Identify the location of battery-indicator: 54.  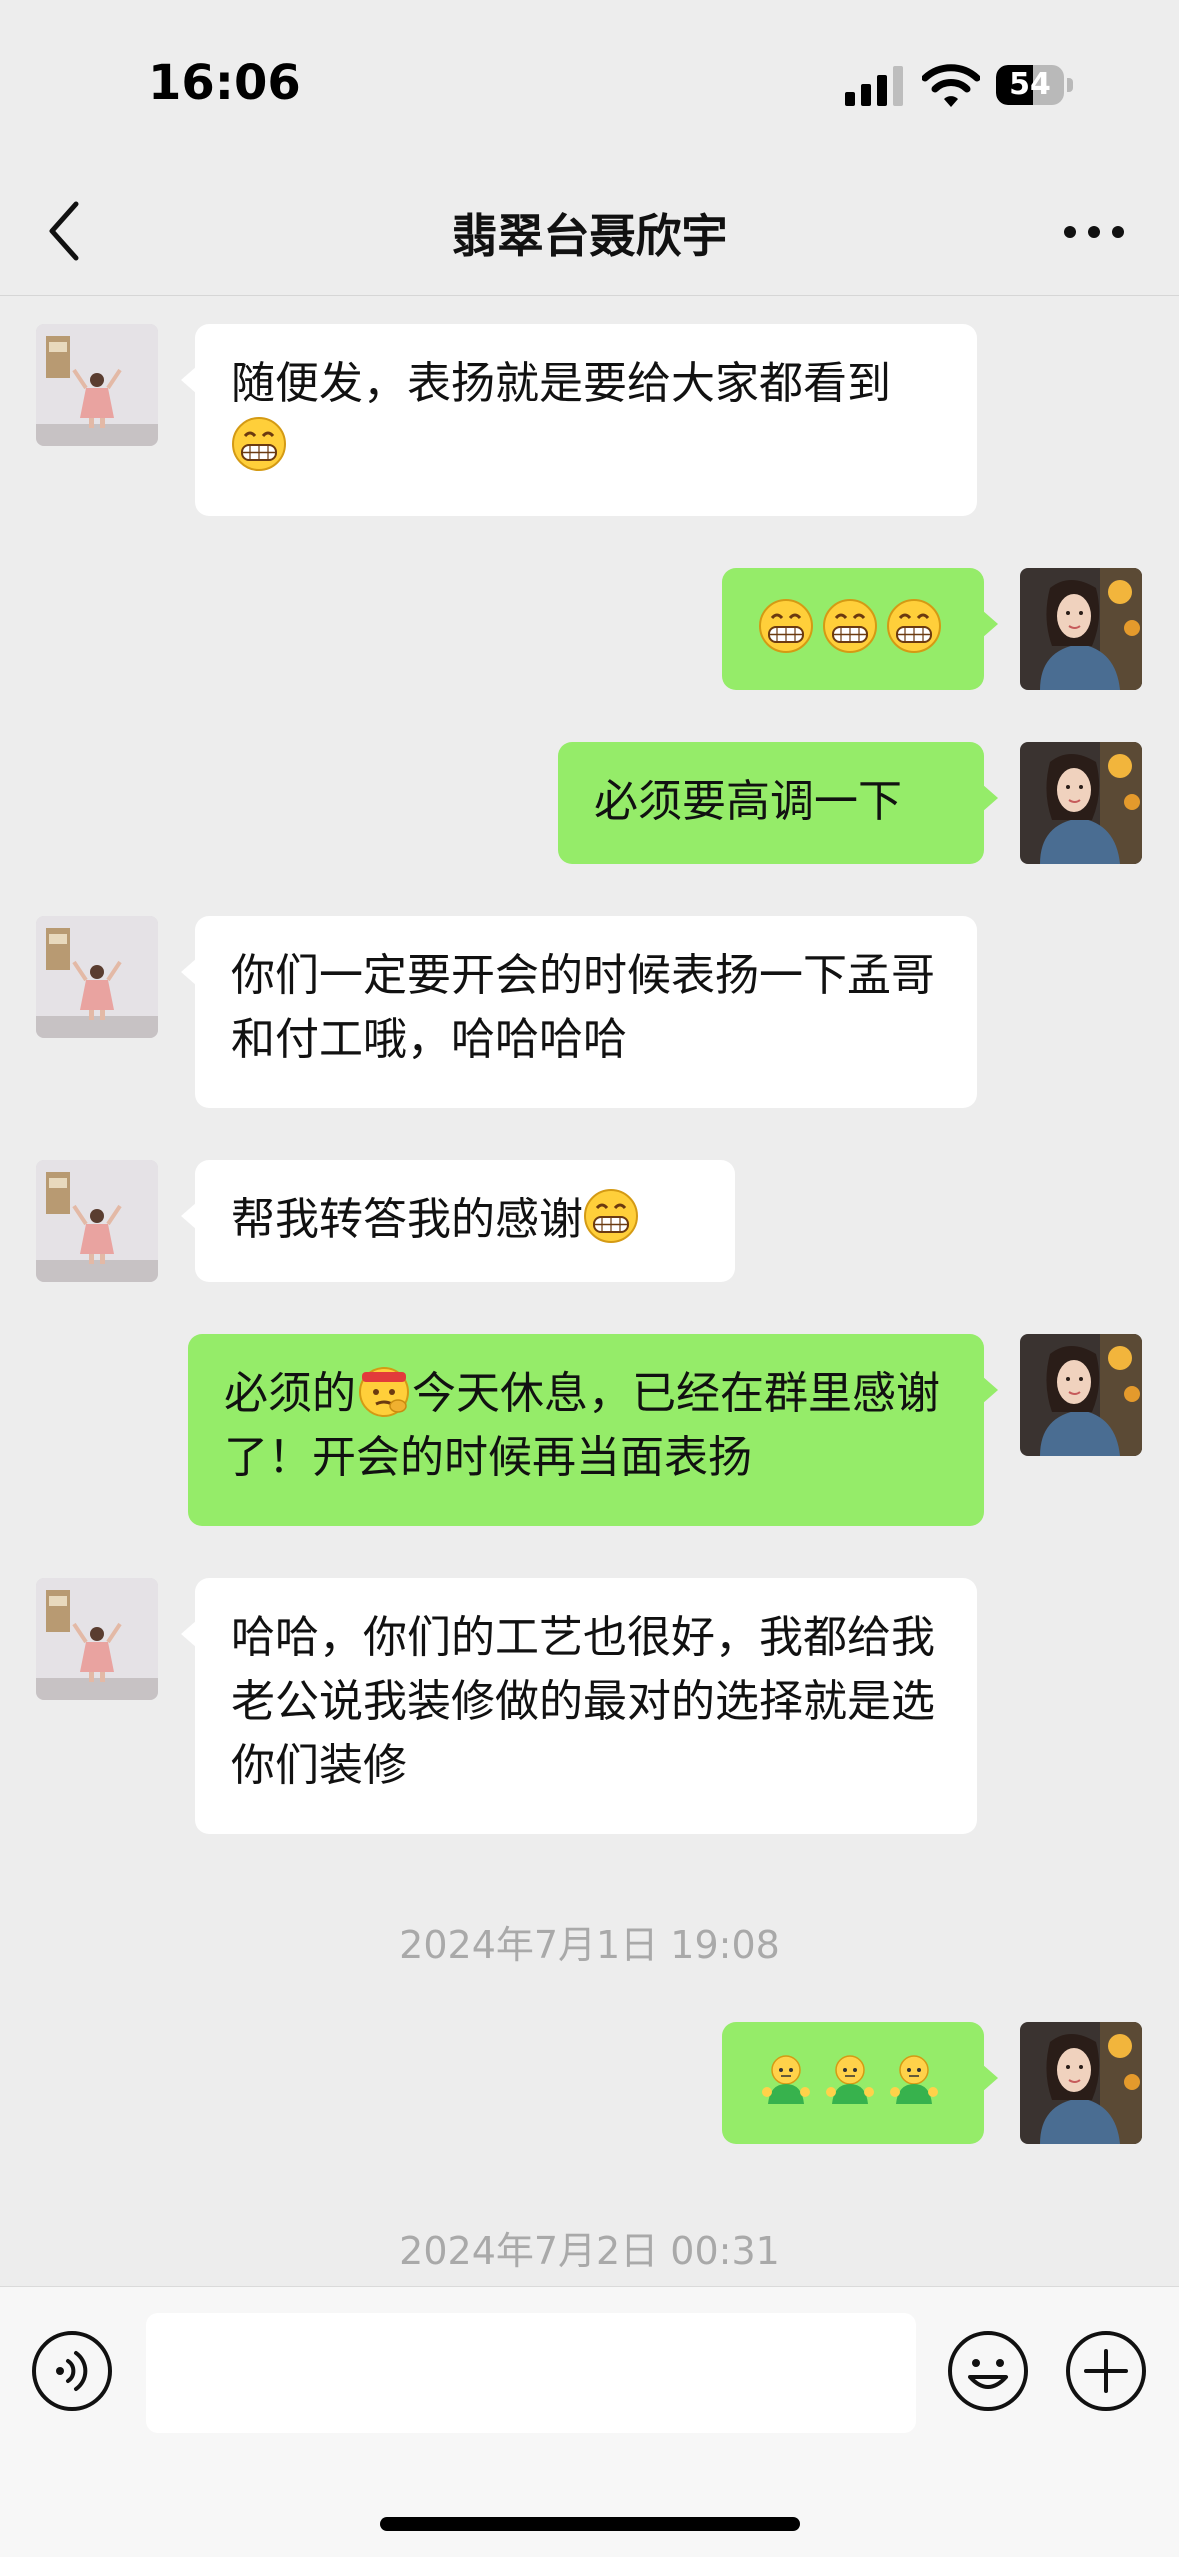
(1036, 85).